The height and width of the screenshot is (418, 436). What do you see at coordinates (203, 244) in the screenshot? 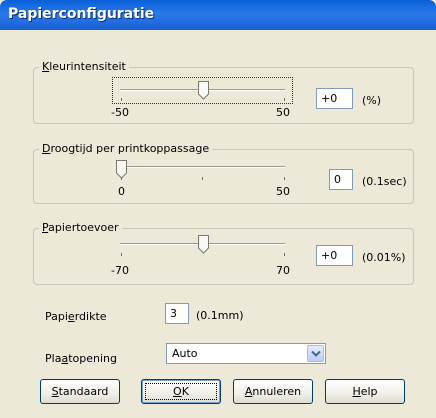
I see `paper-feed-slider-thumb-icon` at bounding box center [203, 244].